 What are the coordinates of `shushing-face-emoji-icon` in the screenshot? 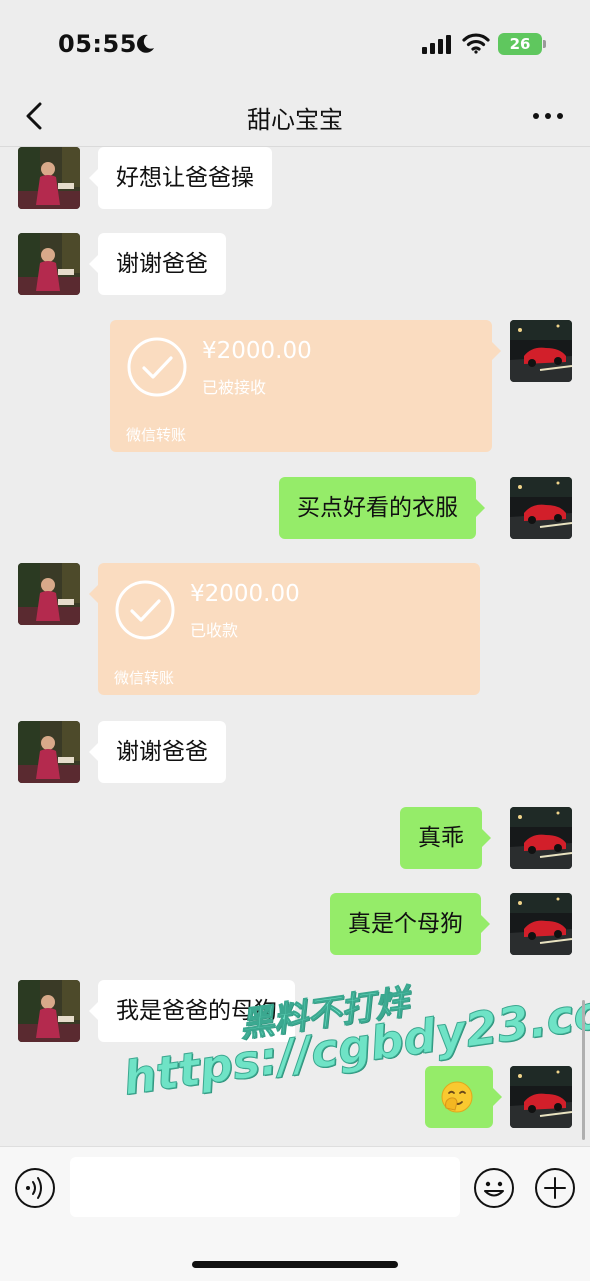 It's located at (457, 1097).